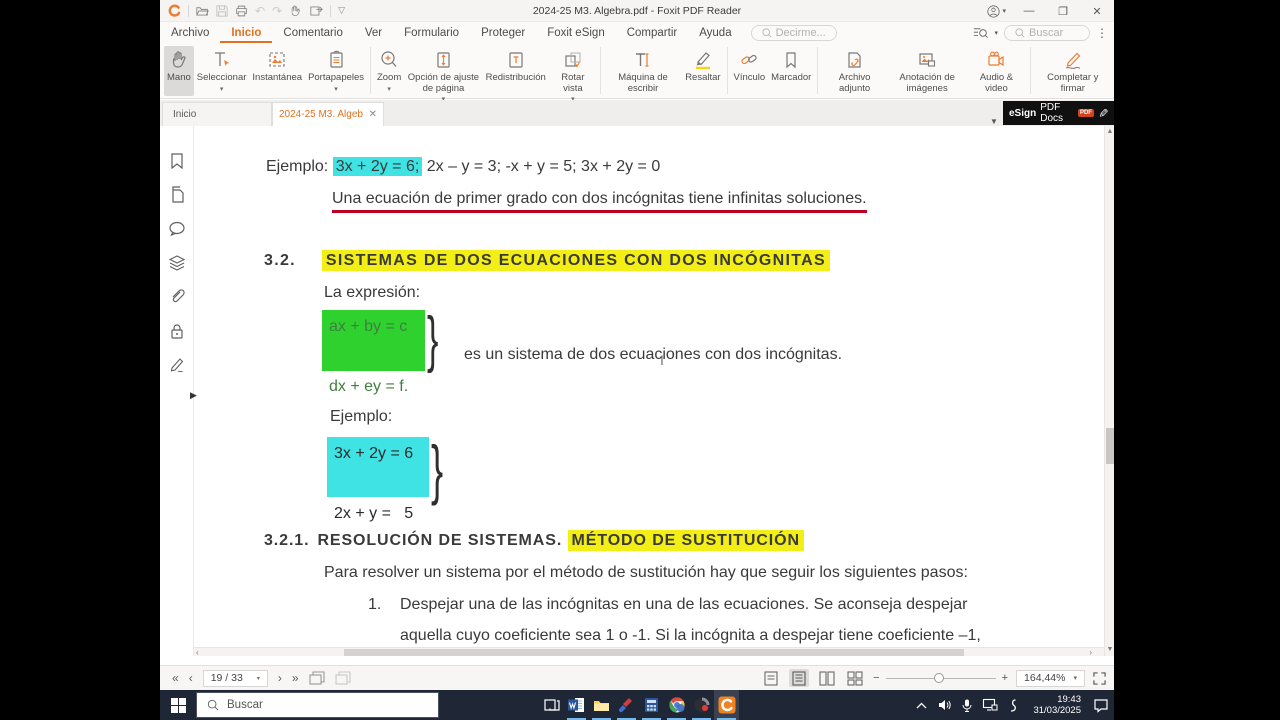 The width and height of the screenshot is (1280, 720). I want to click on clipboard-button: Portapapeles ▾, so click(336, 71).